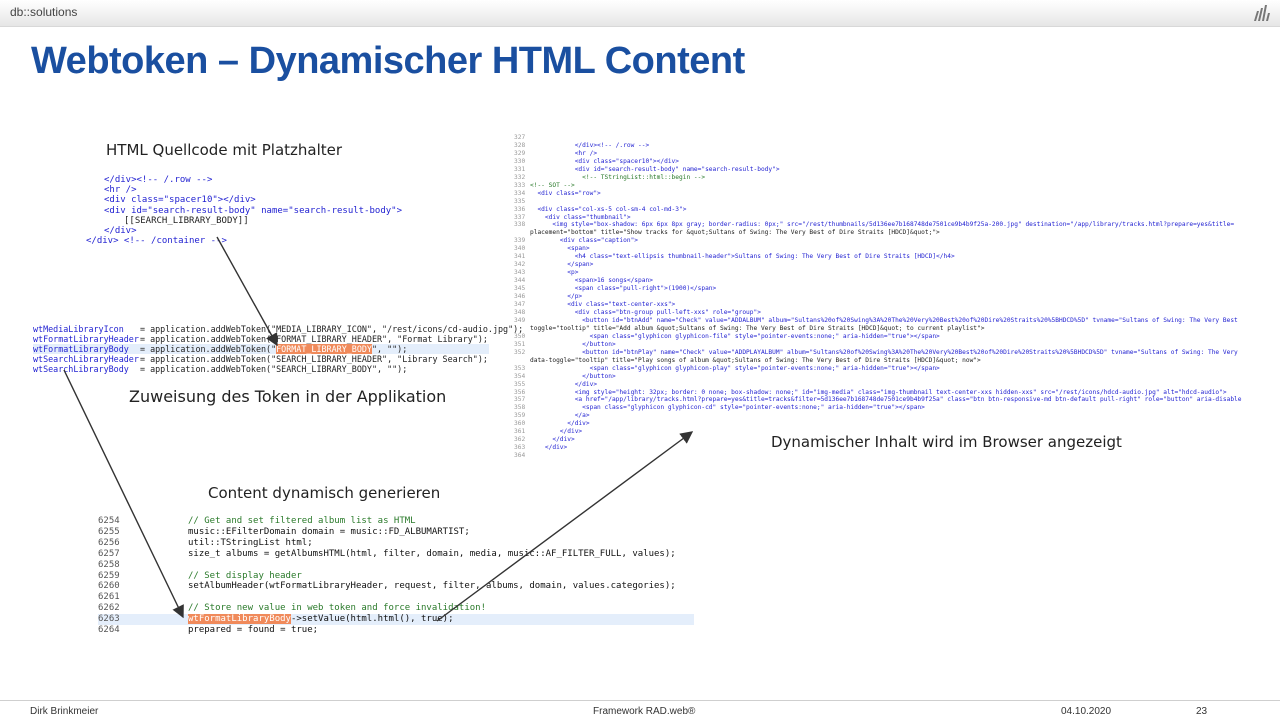 The width and height of the screenshot is (1280, 721). I want to click on footer-date: 04.10.2020, so click(1086, 711).